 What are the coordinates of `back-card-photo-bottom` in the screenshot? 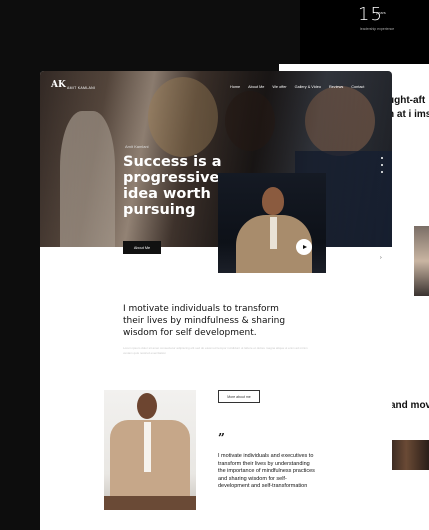 It's located at (410, 455).